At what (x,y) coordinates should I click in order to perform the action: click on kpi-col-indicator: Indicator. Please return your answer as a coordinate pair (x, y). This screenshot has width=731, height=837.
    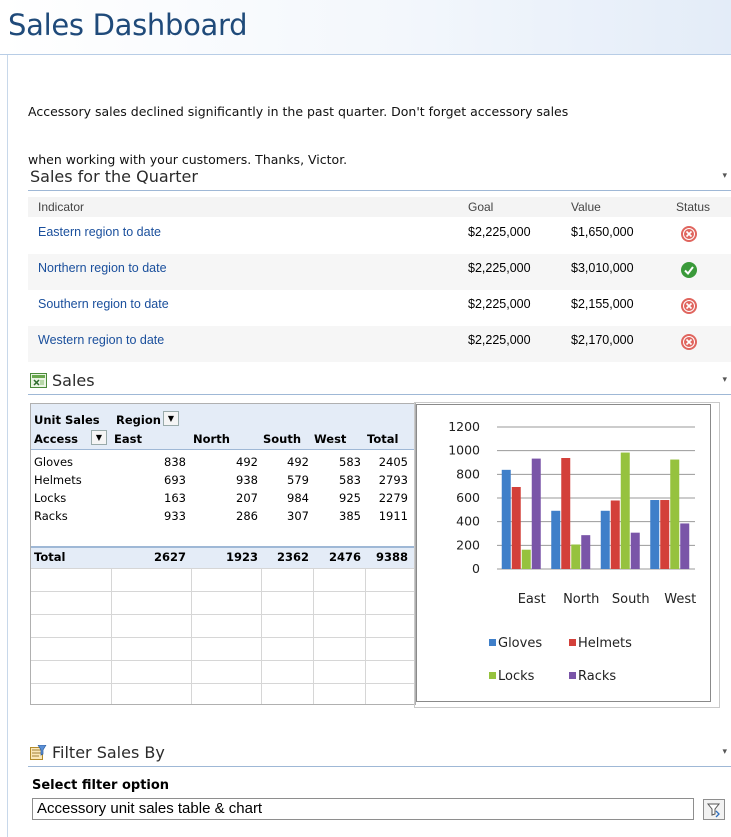
    Looking at the image, I should click on (61, 207).